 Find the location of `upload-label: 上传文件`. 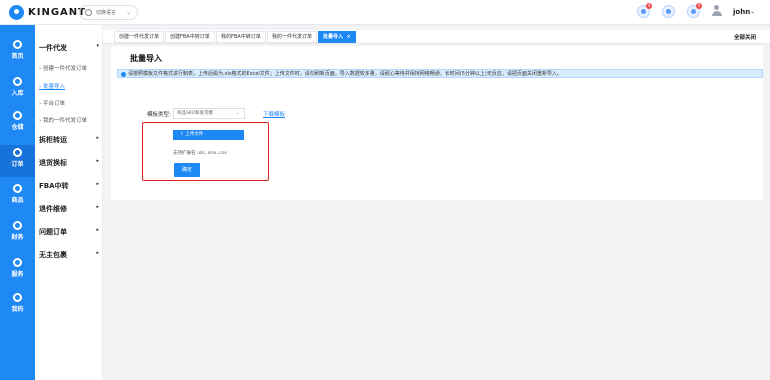

upload-label: 上传文件 is located at coordinates (194, 134).